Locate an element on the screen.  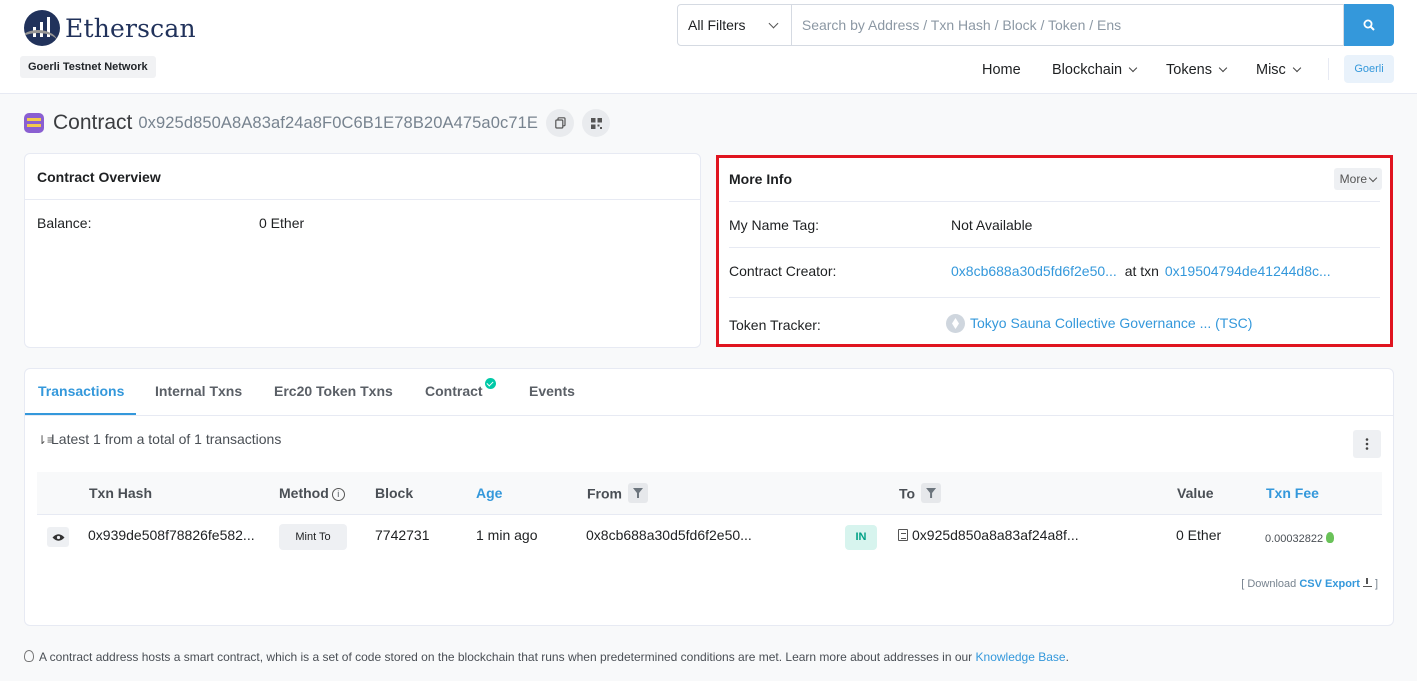
view-details-button is located at coordinates (58, 537).